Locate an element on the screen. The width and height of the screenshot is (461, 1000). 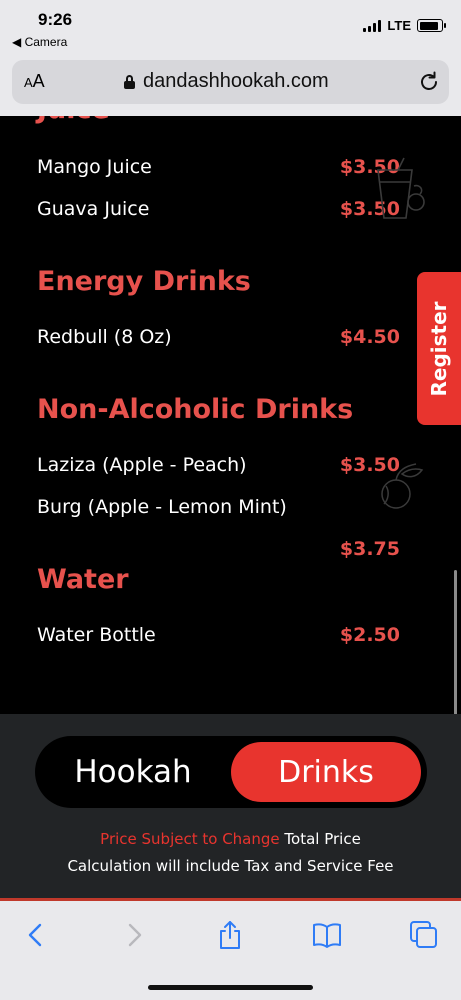
back-icon is located at coordinates (36, 935).